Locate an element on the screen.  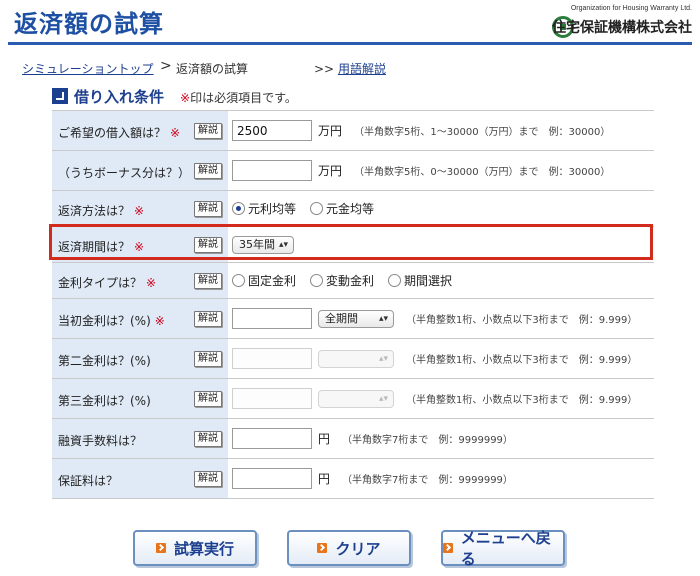
rate-type-label: 金利タイプは？ is located at coordinates (100, 282).